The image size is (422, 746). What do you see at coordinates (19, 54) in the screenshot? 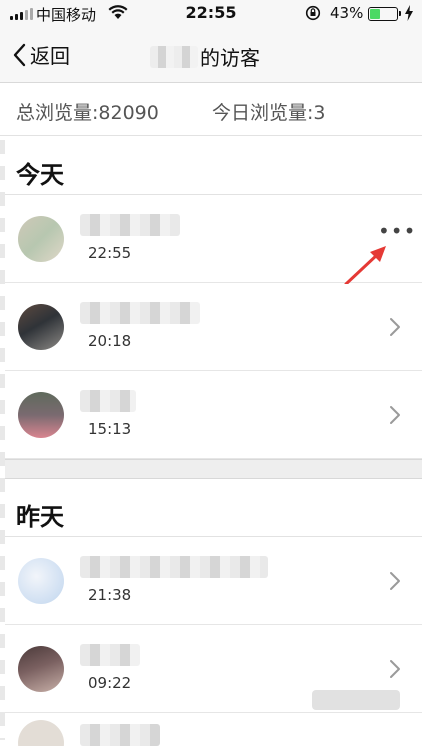
I see `chevron-left-icon` at bounding box center [19, 54].